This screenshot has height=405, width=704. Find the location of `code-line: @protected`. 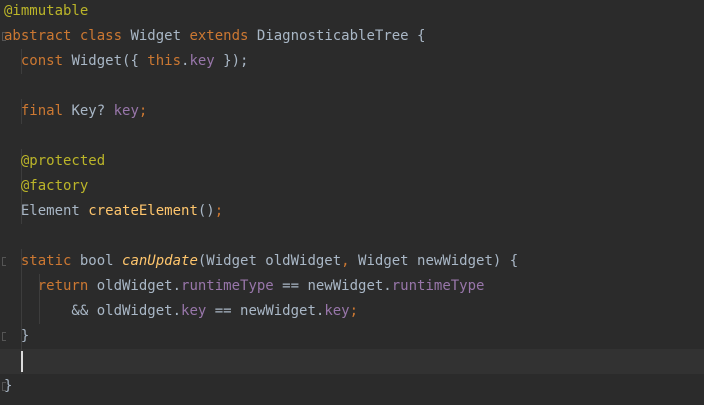

code-line: @protected is located at coordinates (352, 161).